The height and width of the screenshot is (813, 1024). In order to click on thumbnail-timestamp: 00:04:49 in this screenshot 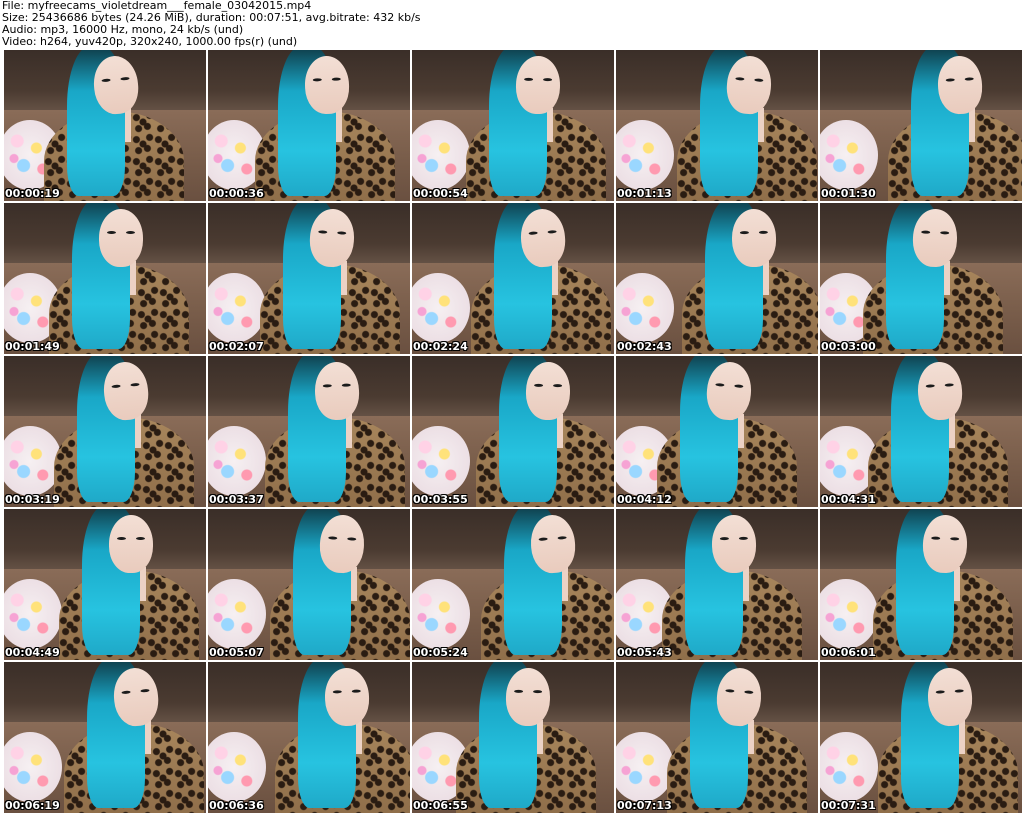, I will do `click(32, 652)`.